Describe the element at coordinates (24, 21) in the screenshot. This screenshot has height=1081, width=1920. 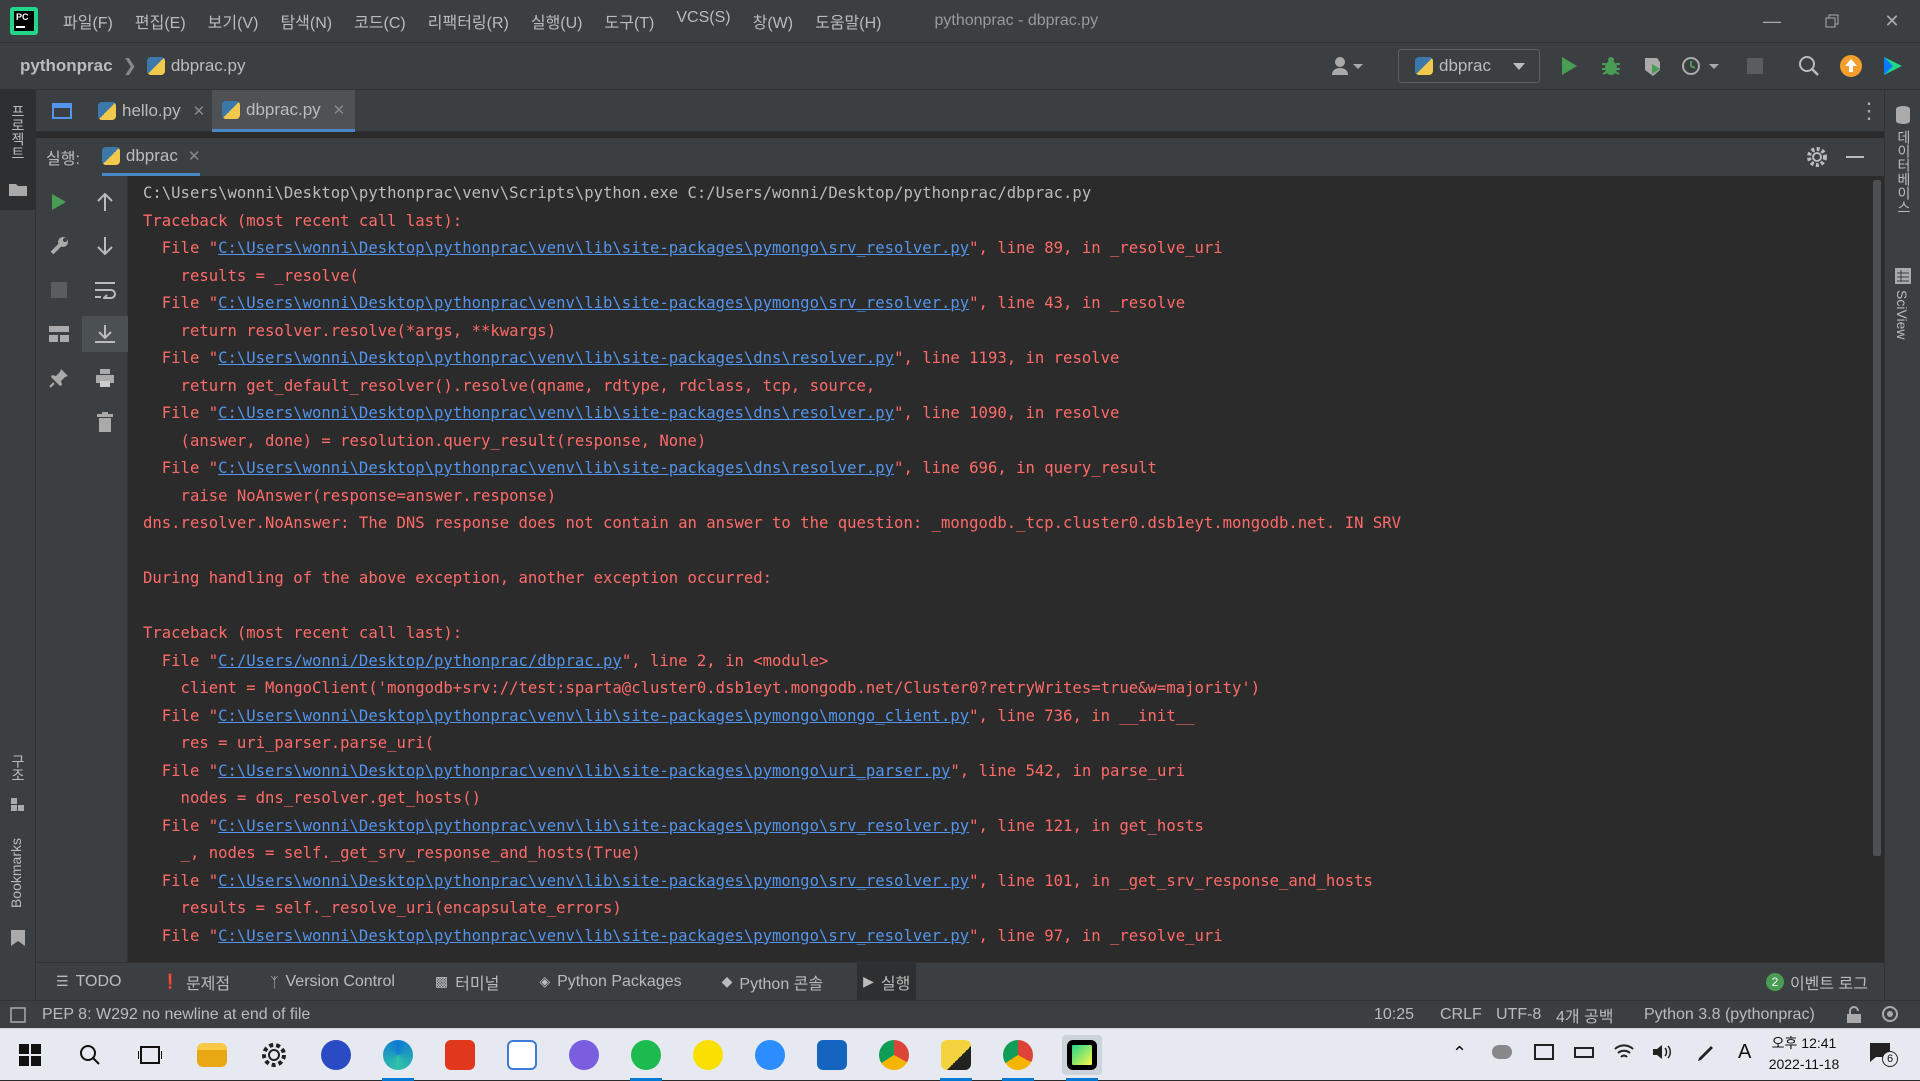
I see `pycharm-logo: PC` at that location.